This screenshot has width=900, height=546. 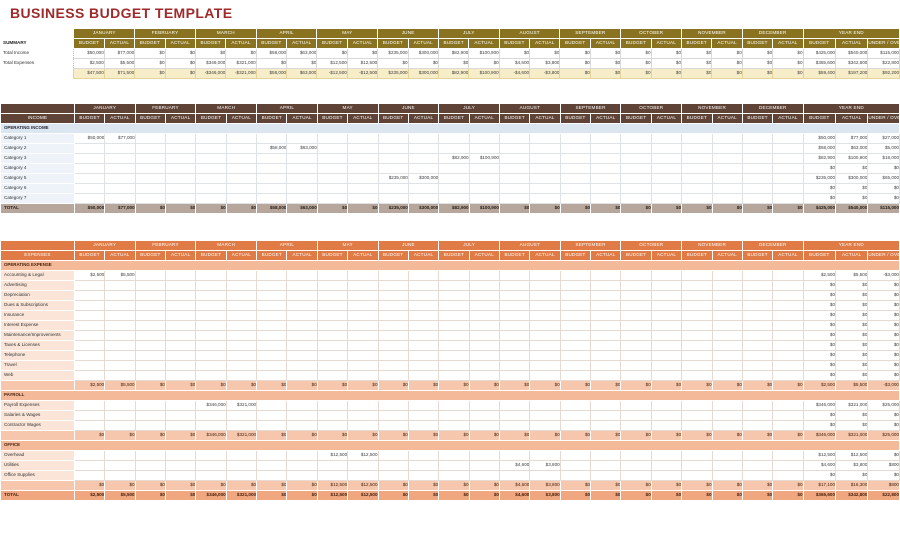 I want to click on cell-actual: $5,500, so click(x=120, y=495).